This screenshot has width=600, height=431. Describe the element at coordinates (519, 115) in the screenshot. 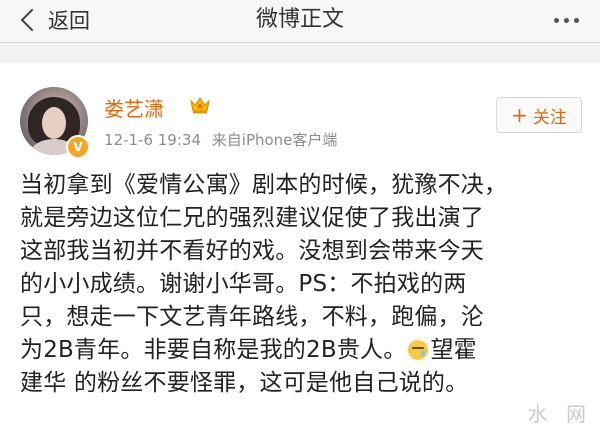

I see `plus-icon: +` at that location.